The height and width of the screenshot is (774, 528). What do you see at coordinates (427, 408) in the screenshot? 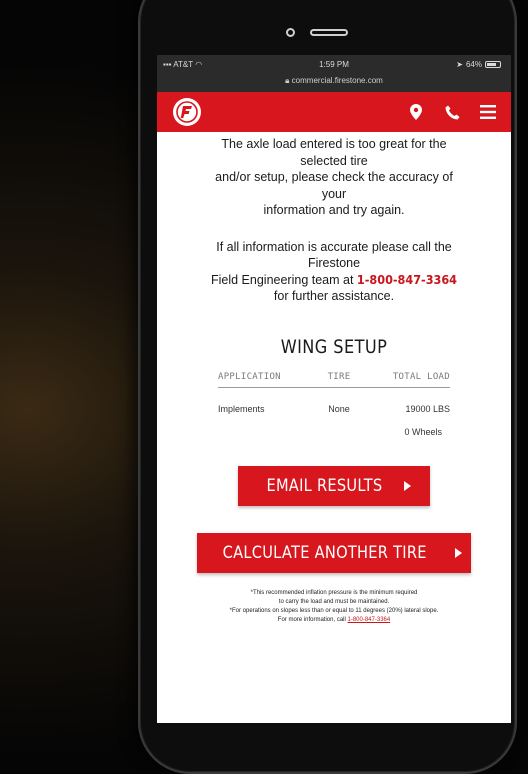
I see `cell-total-load: 19000 LBS` at bounding box center [427, 408].